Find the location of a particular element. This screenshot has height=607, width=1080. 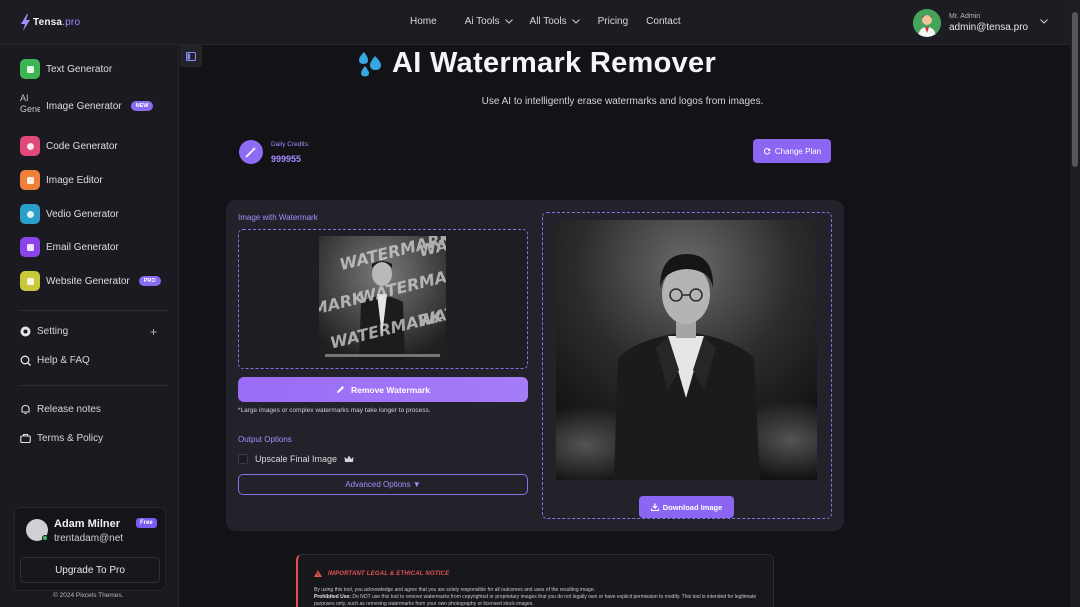

change-plan-button: Change Plan is located at coordinates (792, 151).